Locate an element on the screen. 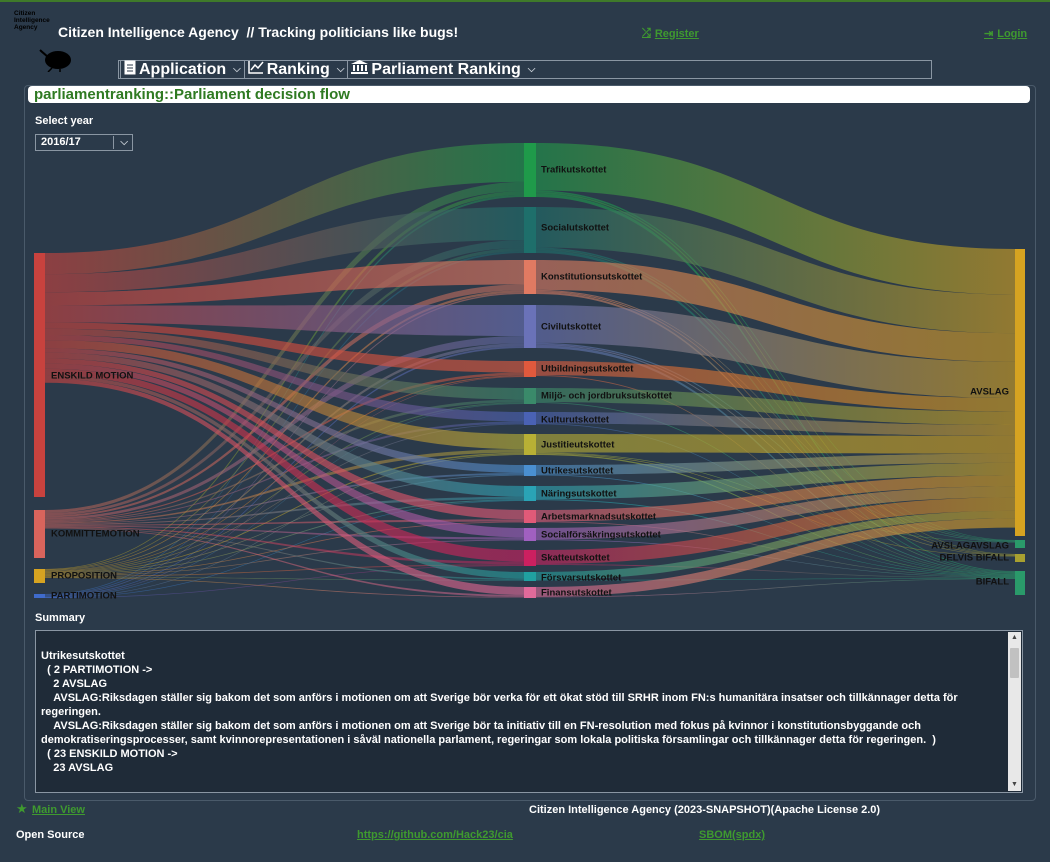  scroll-down-icon: ▼ is located at coordinates (1014, 785).